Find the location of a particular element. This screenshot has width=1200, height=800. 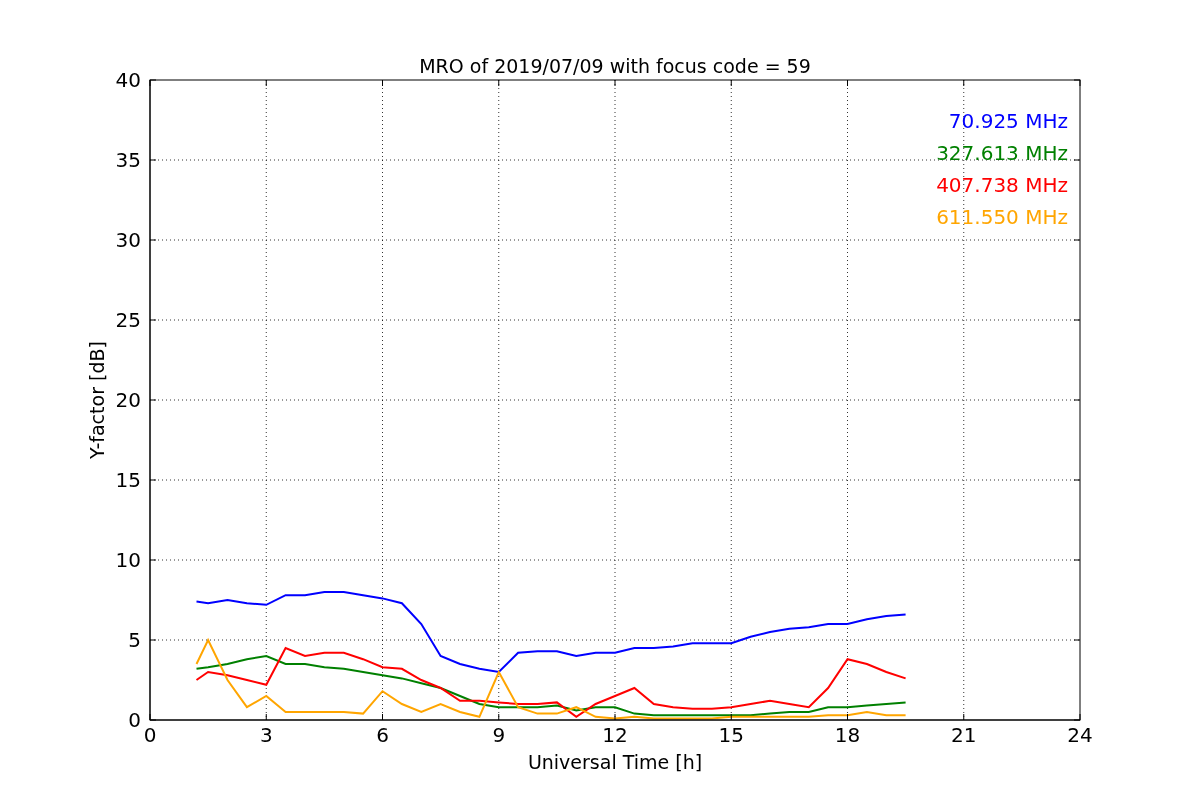

x-tick-label: 0 is located at coordinates (150, 735).